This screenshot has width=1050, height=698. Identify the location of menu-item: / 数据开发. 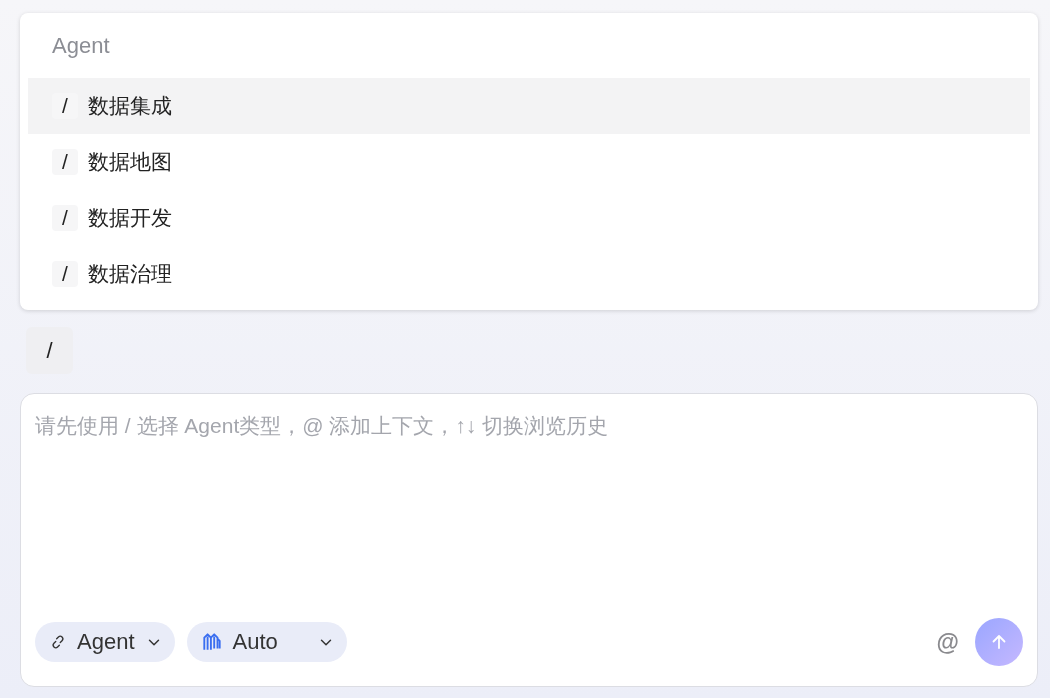
(529, 218).